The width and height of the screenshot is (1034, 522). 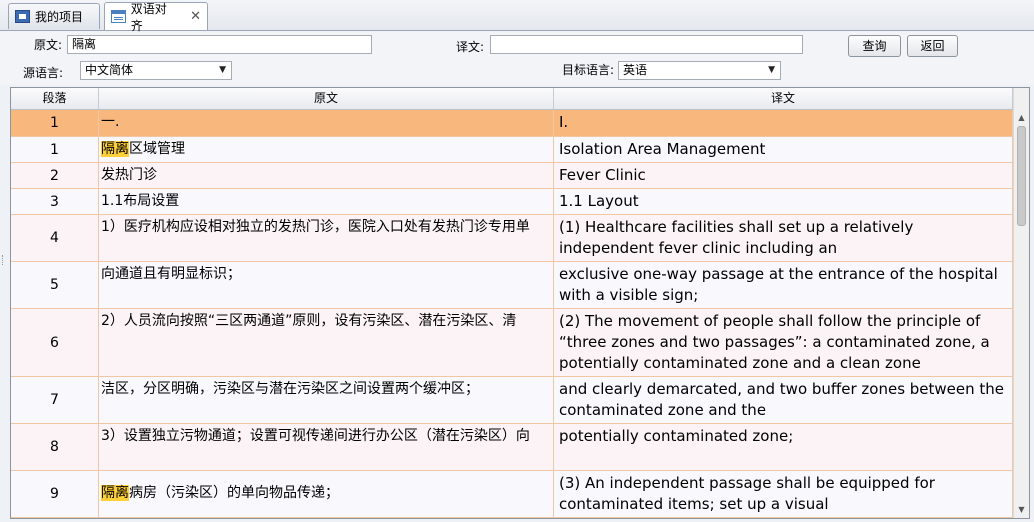 What do you see at coordinates (290, 389) in the screenshot?
I see `source-text: 洁区，分区明确，污染区与潜在污染区之间设置两个缓冲区；` at bounding box center [290, 389].